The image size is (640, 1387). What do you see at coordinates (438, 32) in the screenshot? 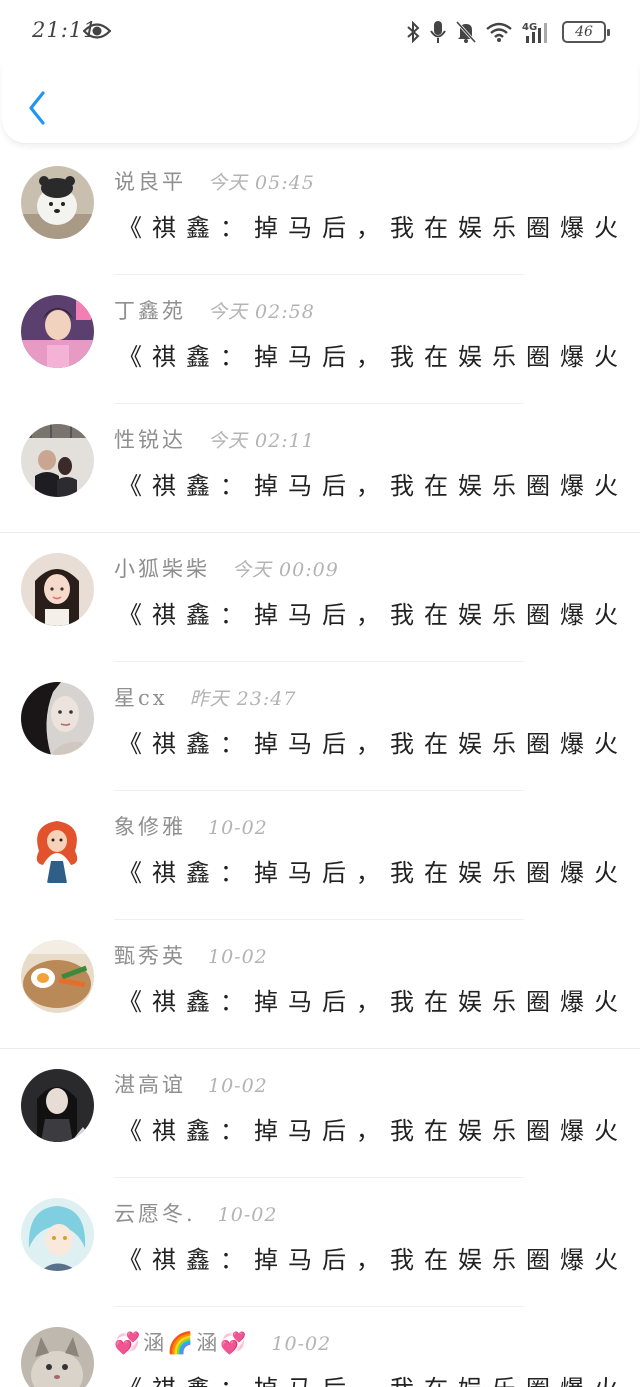
I see `mic-icon` at bounding box center [438, 32].